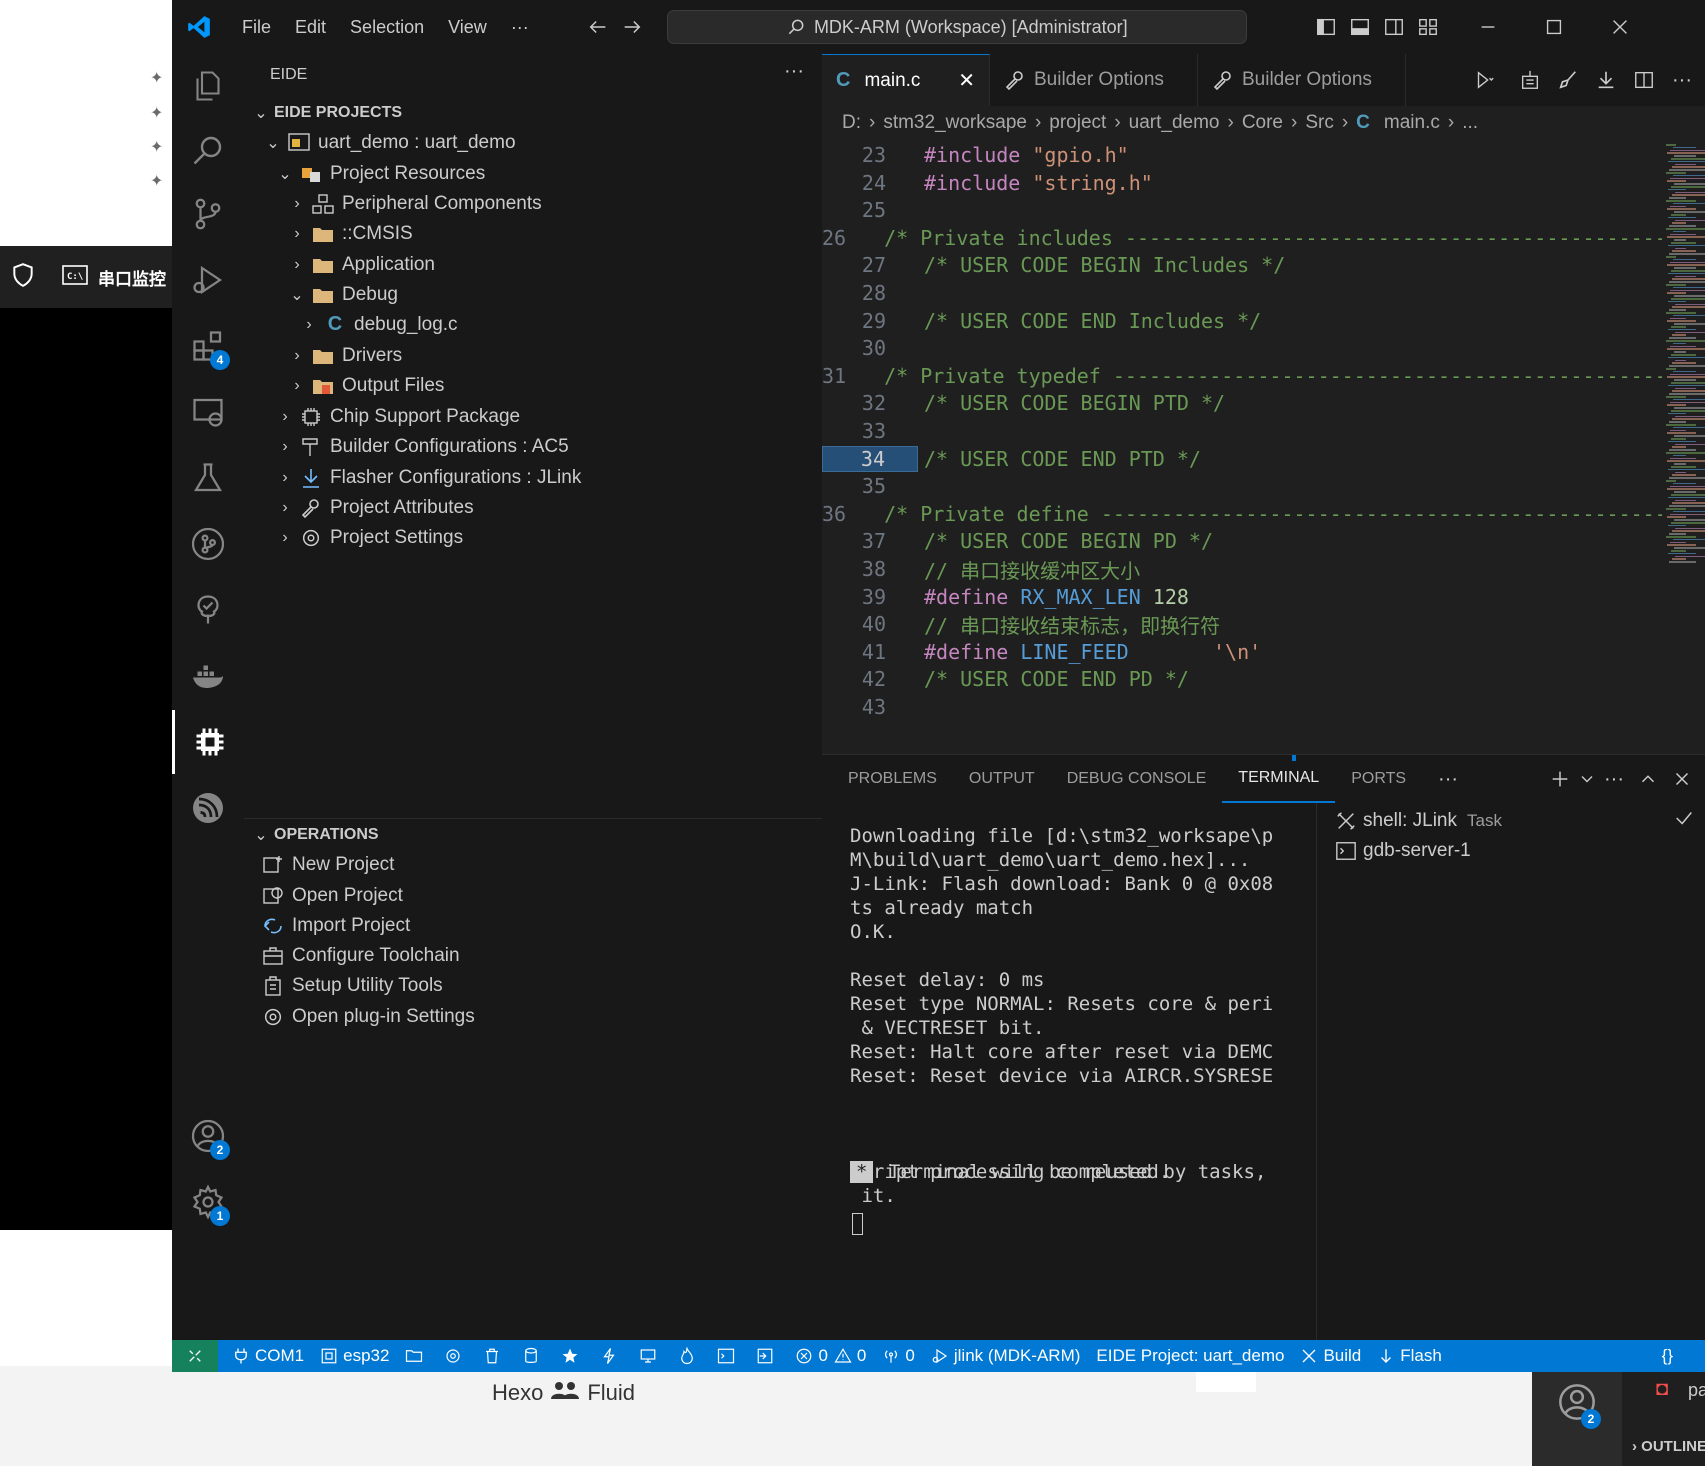 This screenshot has height=1466, width=1705. I want to click on upload-action, so click(767, 1356).